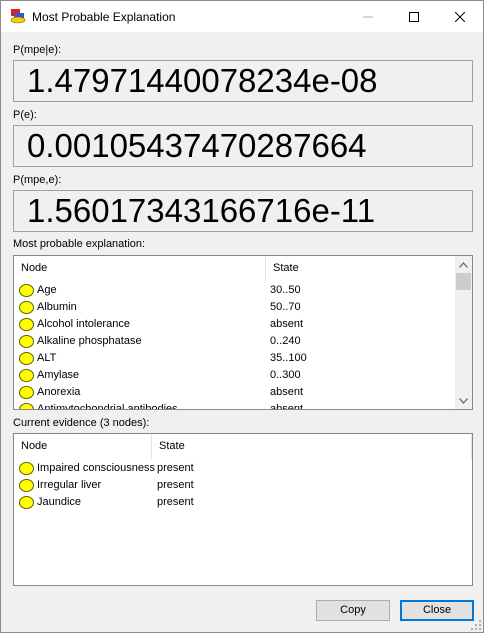 The height and width of the screenshot is (633, 484). I want to click on mpe-vertical-scrollbar, so click(463, 332).